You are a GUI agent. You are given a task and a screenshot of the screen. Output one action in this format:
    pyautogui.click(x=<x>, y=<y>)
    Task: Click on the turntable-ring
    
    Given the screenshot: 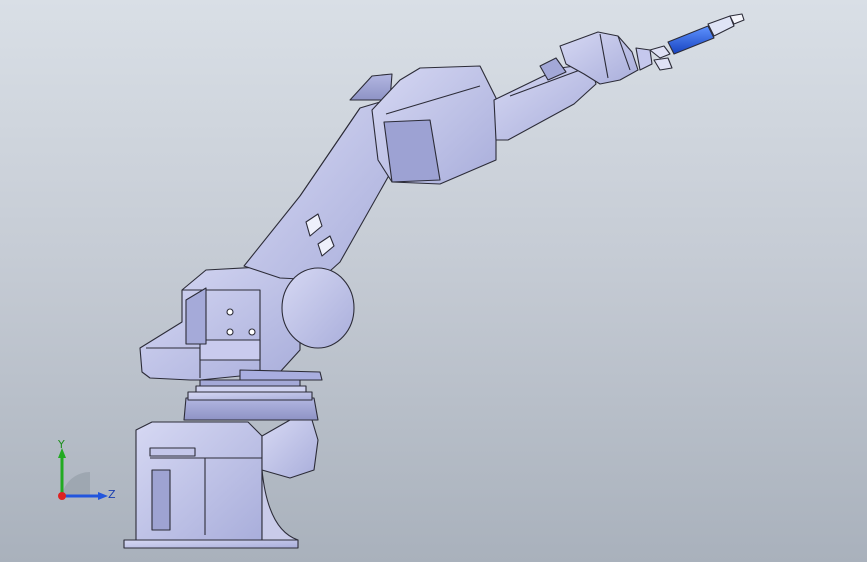 What is the action you would take?
    pyautogui.click(x=251, y=400)
    